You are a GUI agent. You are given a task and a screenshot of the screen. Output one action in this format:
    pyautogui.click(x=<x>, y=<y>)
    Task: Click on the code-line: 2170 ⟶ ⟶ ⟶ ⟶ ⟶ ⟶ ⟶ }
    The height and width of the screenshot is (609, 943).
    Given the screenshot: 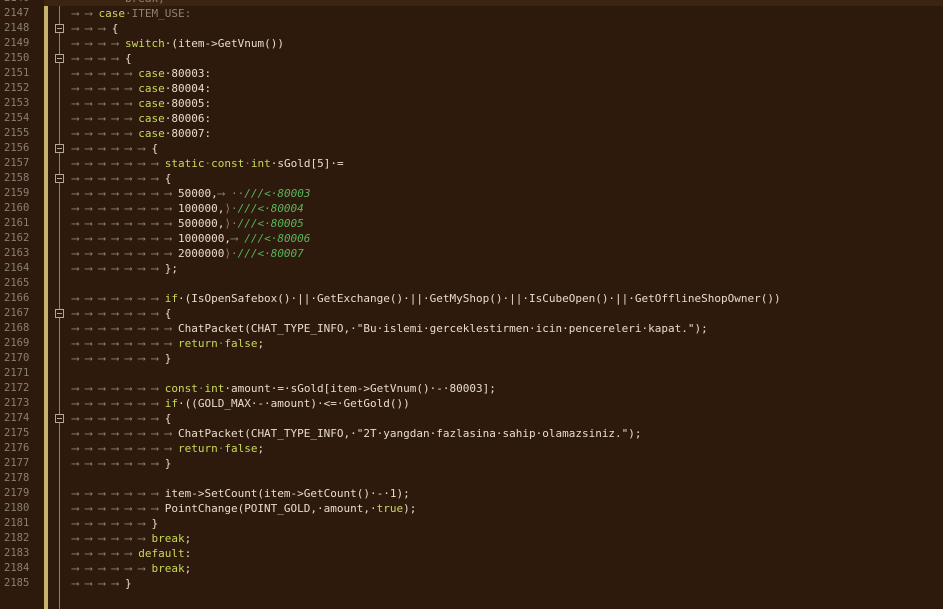 What is the action you would take?
    pyautogui.click(x=471, y=358)
    